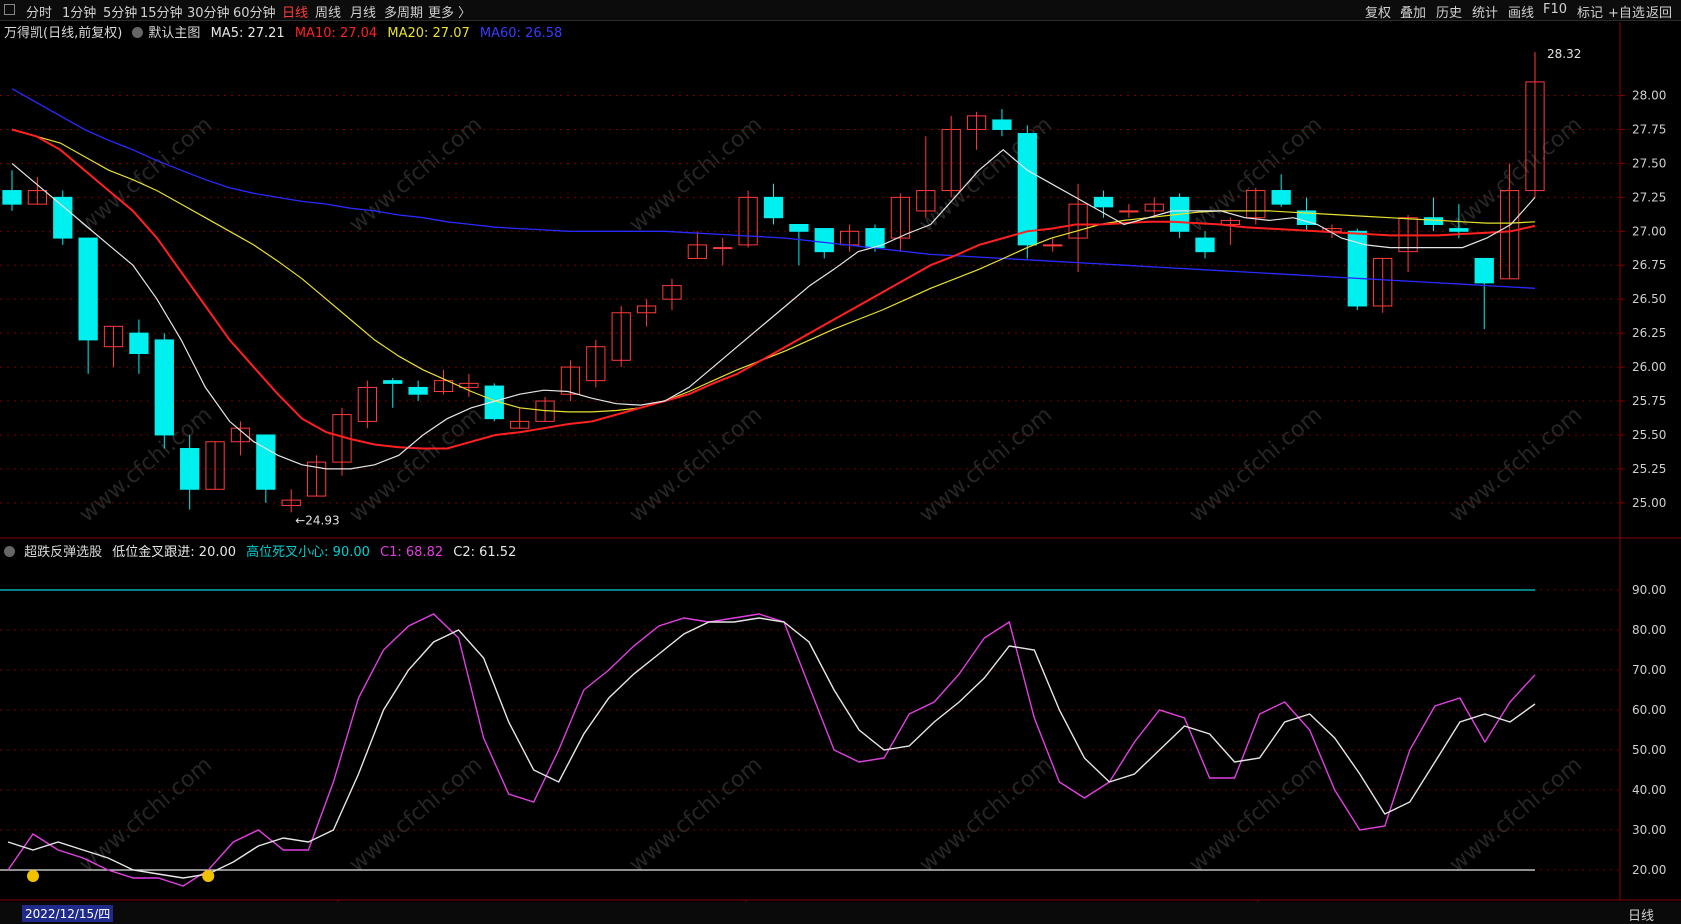 The width and height of the screenshot is (1681, 924). I want to click on price-tick-label: 25.00, so click(1649, 503).